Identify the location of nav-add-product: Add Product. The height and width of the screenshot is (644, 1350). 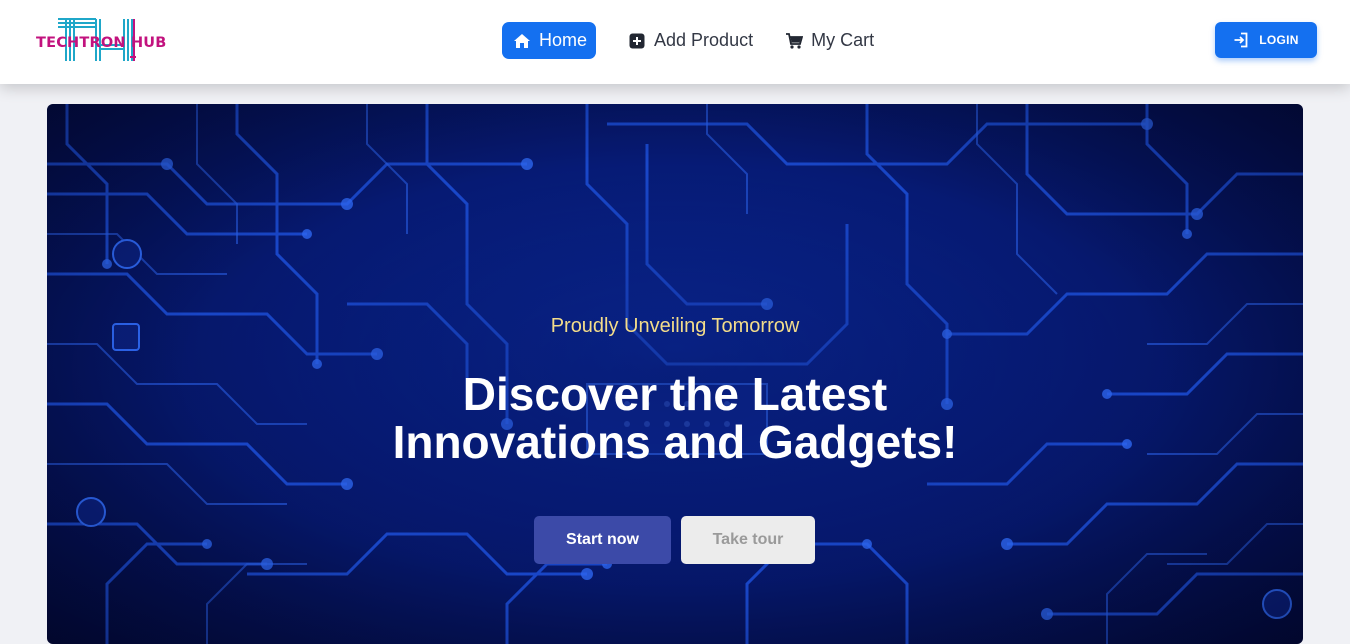
(690, 40).